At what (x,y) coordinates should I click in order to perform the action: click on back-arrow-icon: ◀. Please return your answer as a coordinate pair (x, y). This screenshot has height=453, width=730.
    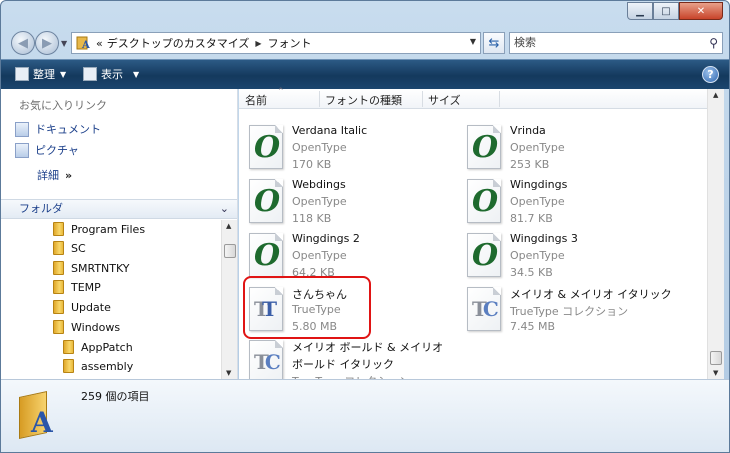
    Looking at the image, I should click on (23, 43).